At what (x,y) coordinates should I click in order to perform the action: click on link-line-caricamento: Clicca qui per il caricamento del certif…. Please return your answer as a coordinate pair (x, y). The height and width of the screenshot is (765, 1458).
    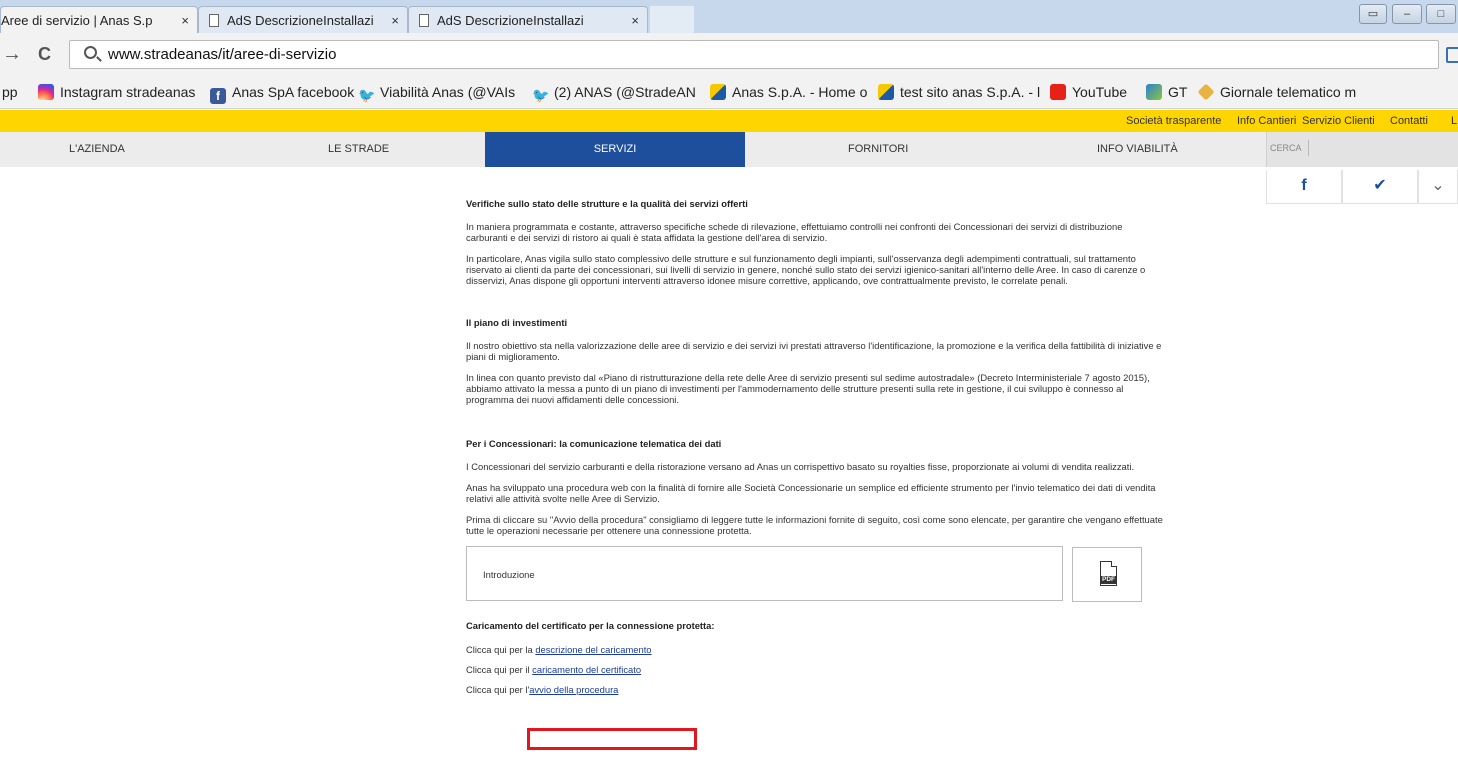
    Looking at the image, I should click on (554, 669).